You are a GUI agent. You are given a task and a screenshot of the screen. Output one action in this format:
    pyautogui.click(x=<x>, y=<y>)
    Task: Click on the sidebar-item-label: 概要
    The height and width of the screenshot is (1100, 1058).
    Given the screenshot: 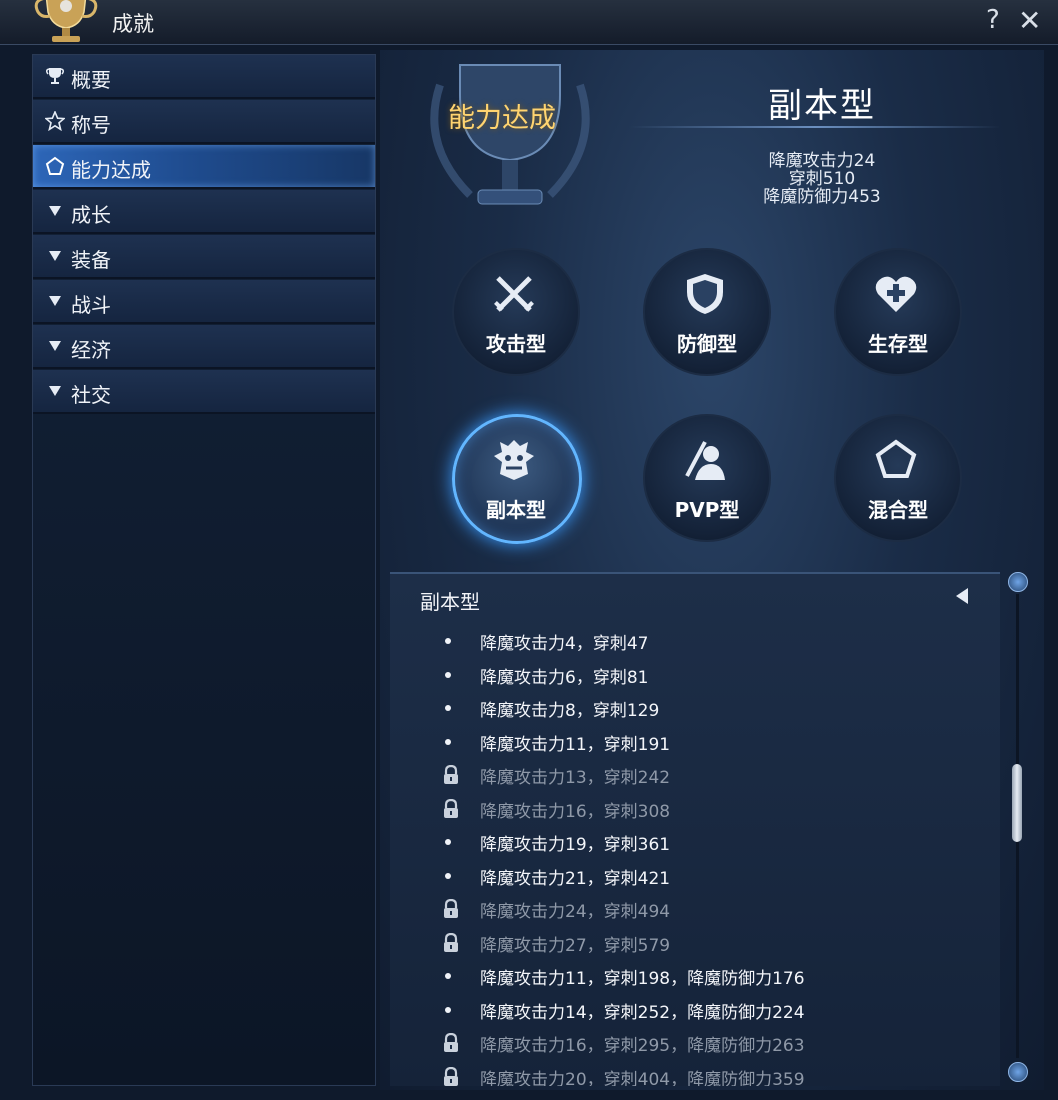 What is the action you would take?
    pyautogui.click(x=91, y=80)
    